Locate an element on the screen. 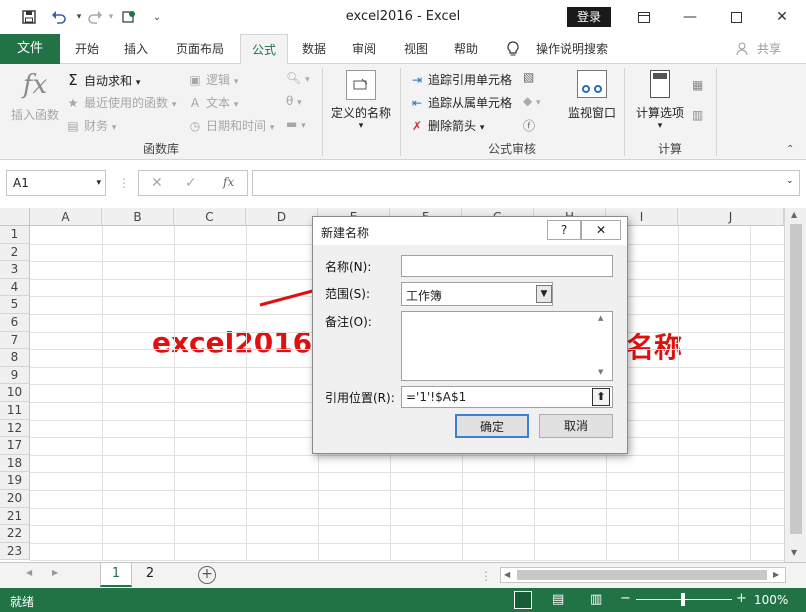  row-header: 5 is located at coordinates (15, 305).